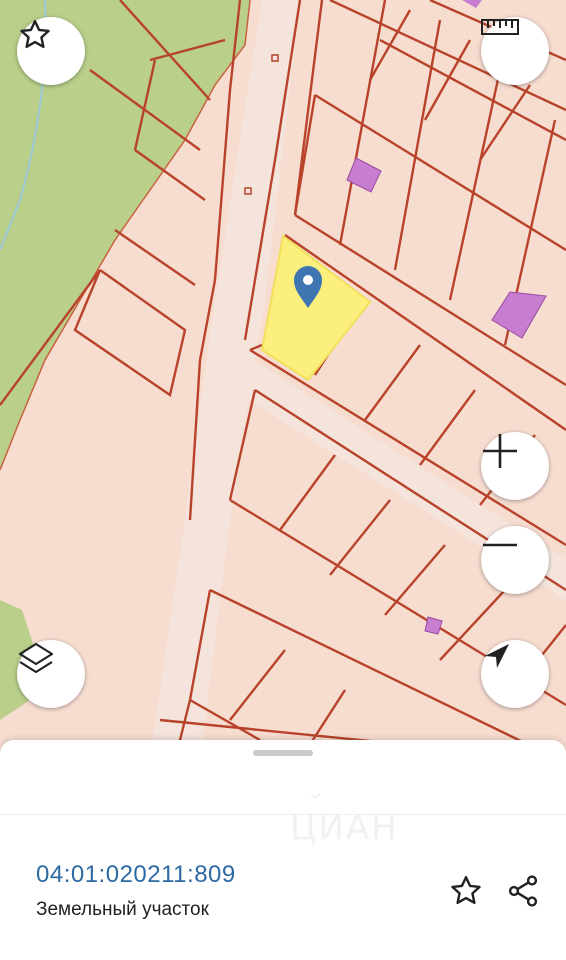  Describe the element at coordinates (500, 27) in the screenshot. I see `ruler-icon` at that location.